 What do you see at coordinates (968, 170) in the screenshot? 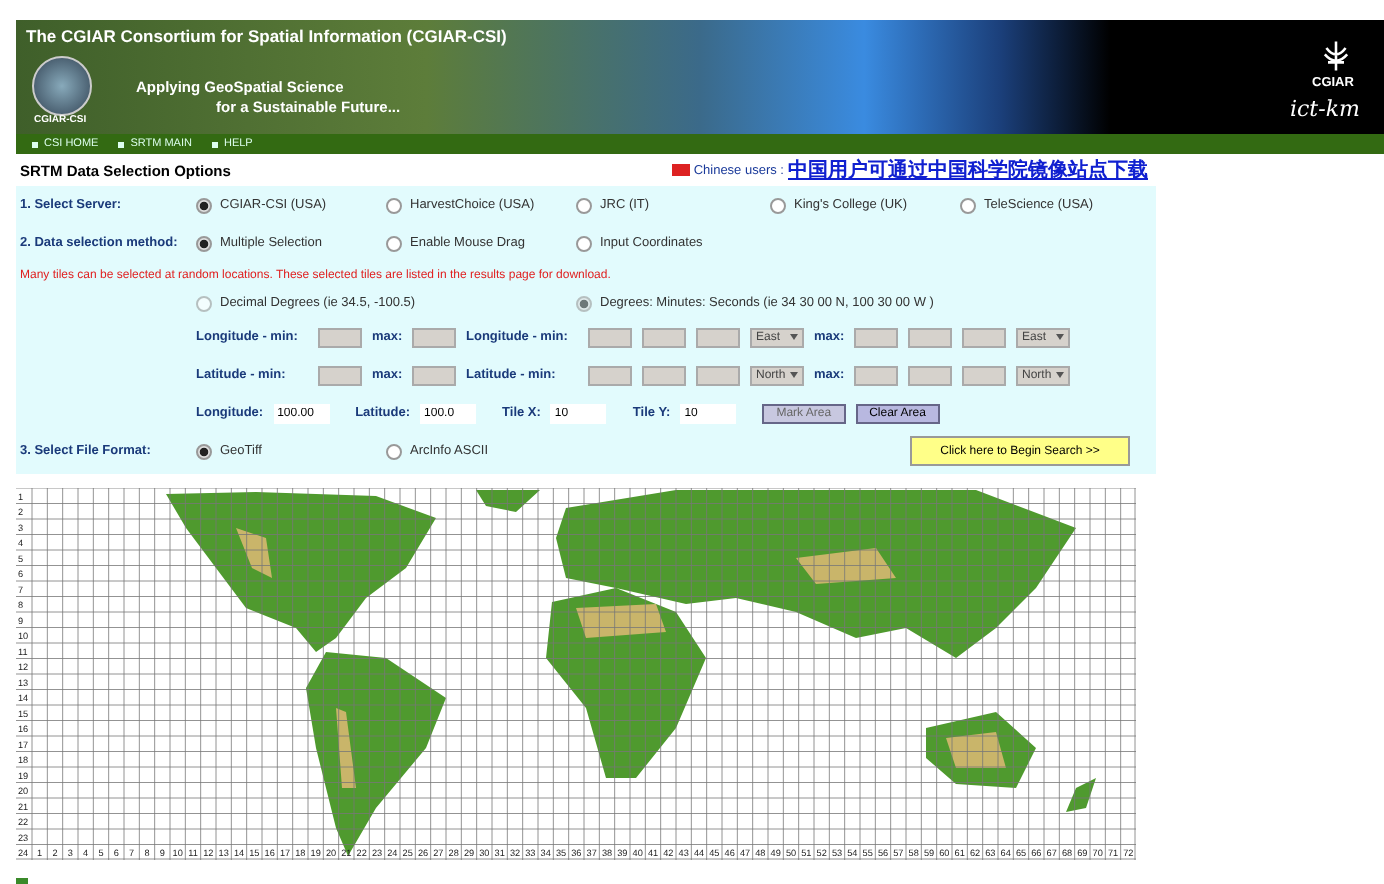
I see `mirror-link: 中国用户可通过中国科学院镜像站点下载` at bounding box center [968, 170].